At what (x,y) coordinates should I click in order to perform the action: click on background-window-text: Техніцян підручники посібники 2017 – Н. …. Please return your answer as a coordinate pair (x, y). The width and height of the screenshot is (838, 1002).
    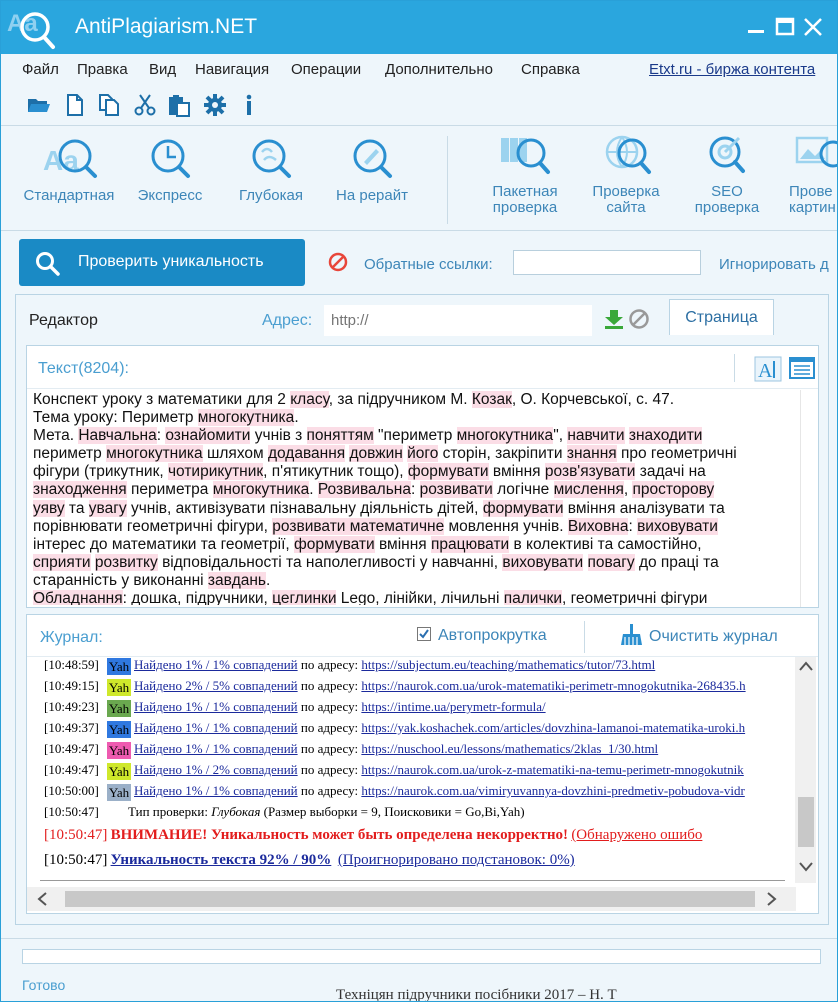
    Looking at the image, I should click on (476, 994).